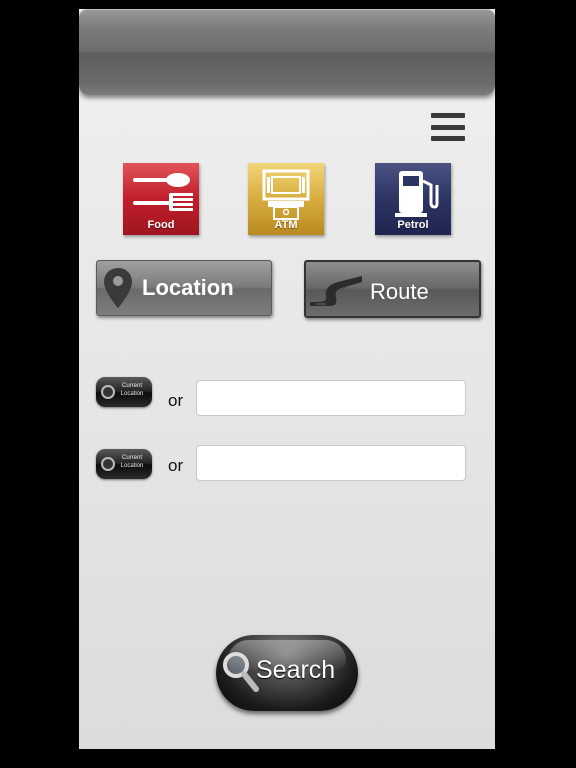 This screenshot has height=768, width=576. Describe the element at coordinates (241, 672) in the screenshot. I see `magnifier-icon` at that location.